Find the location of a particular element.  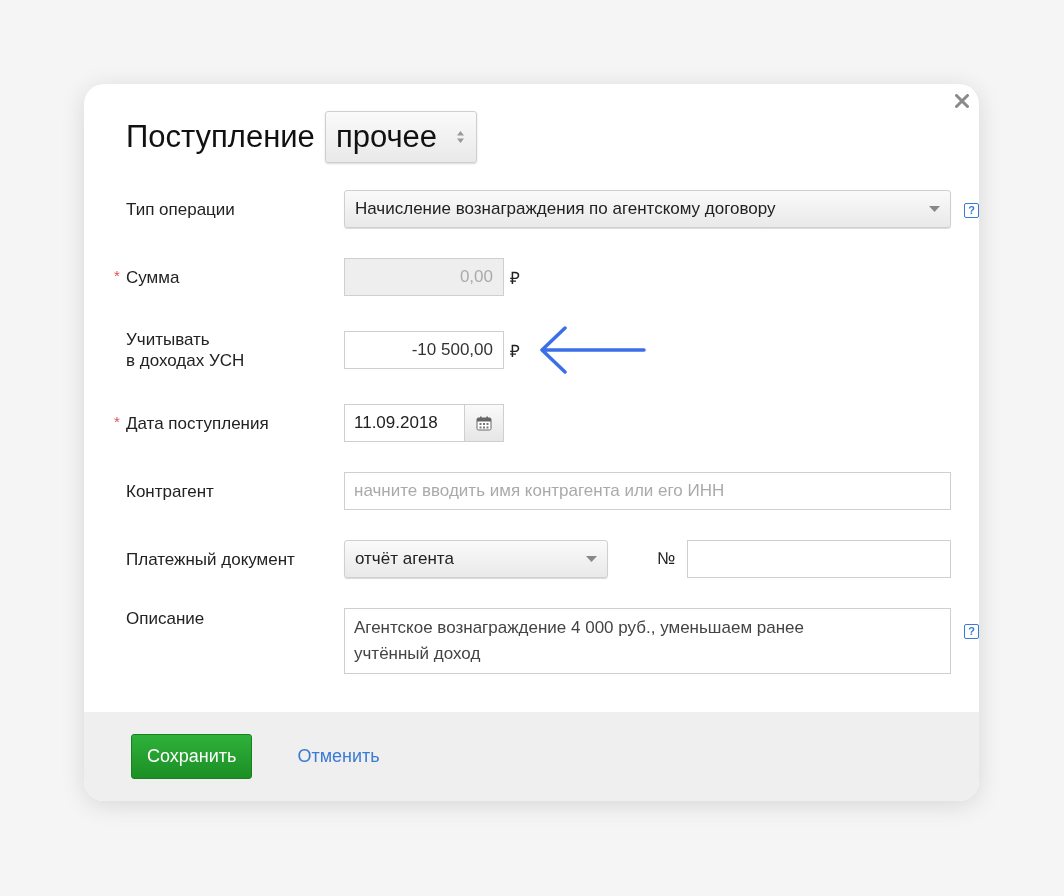

cancel-link: Отменить is located at coordinates (338, 756).